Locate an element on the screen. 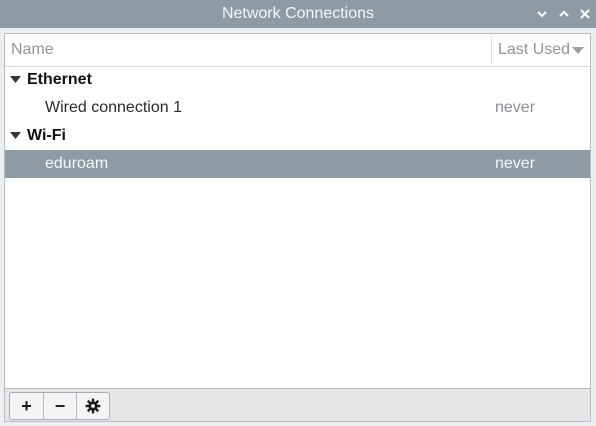 The height and width of the screenshot is (426, 596). group-label: Wi-Fi is located at coordinates (46, 135).